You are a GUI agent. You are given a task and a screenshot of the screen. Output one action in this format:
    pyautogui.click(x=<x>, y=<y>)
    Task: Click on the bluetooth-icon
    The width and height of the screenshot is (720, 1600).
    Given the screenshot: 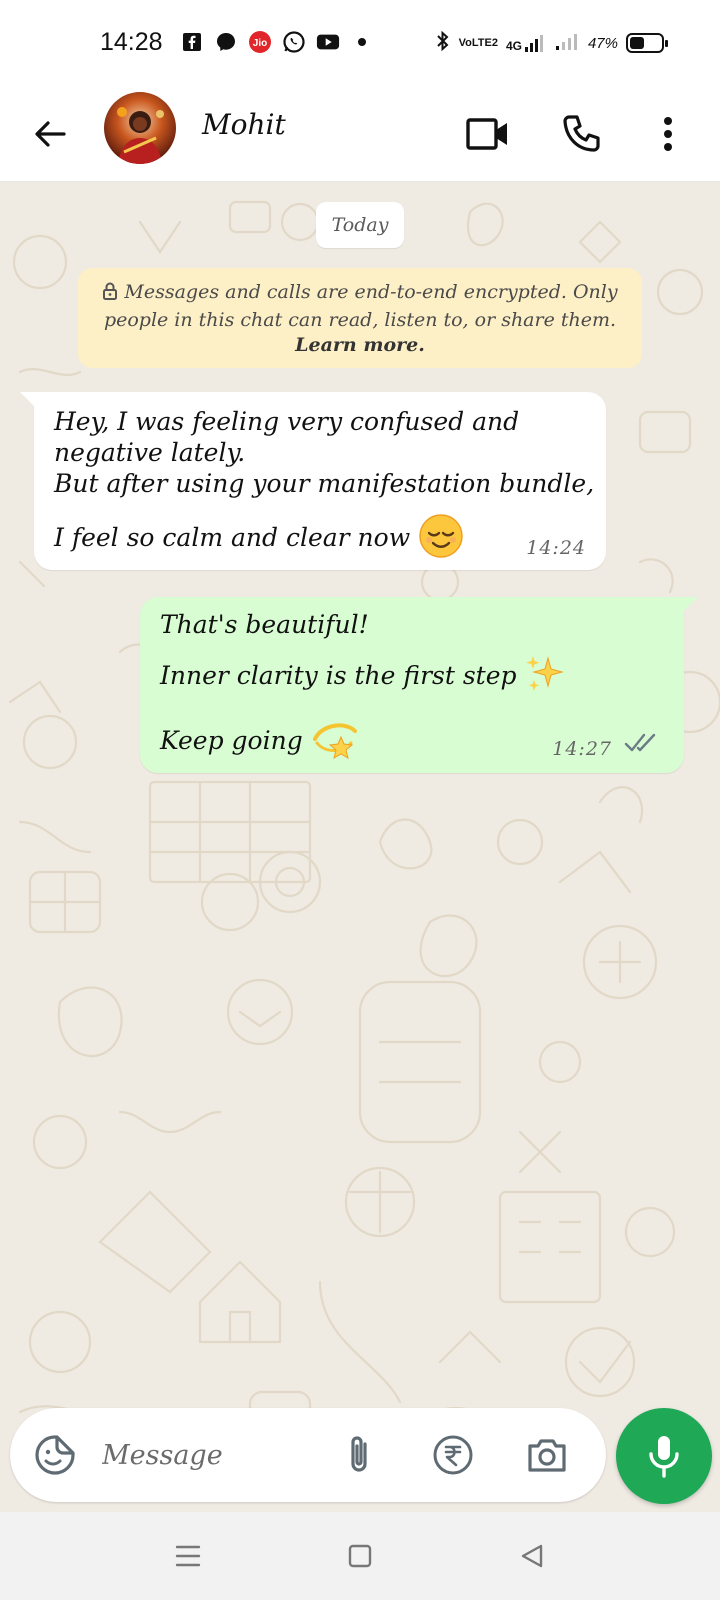 What is the action you would take?
    pyautogui.click(x=443, y=43)
    